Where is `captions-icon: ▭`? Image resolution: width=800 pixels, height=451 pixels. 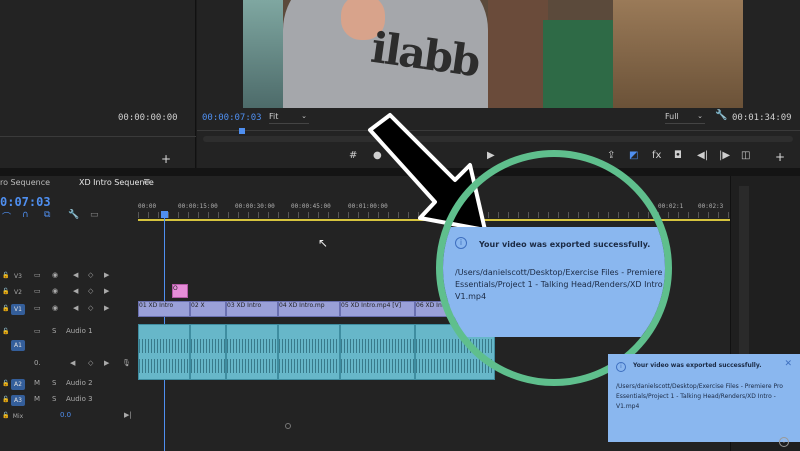 captions-icon: ▭ is located at coordinates (94, 215).